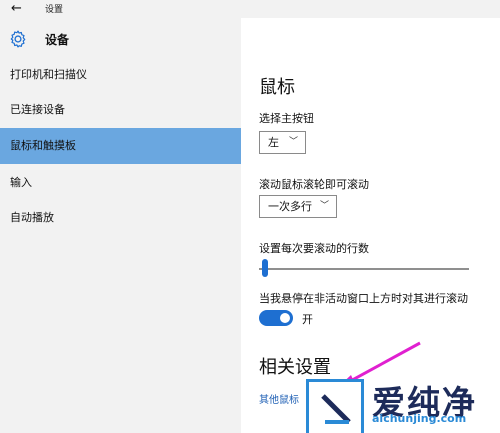 Image resolution: width=500 pixels, height=433 pixels. Describe the element at coordinates (54, 10) in the screenshot. I see `window-title: 设置` at that location.